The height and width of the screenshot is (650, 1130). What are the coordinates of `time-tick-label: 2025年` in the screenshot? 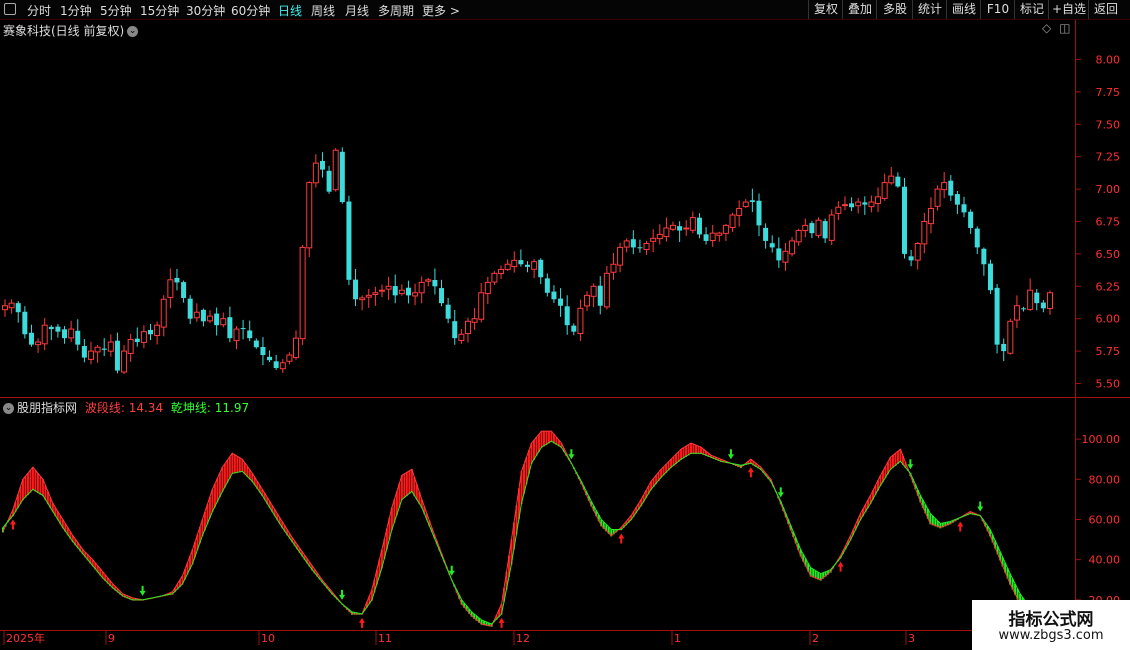 It's located at (25, 638).